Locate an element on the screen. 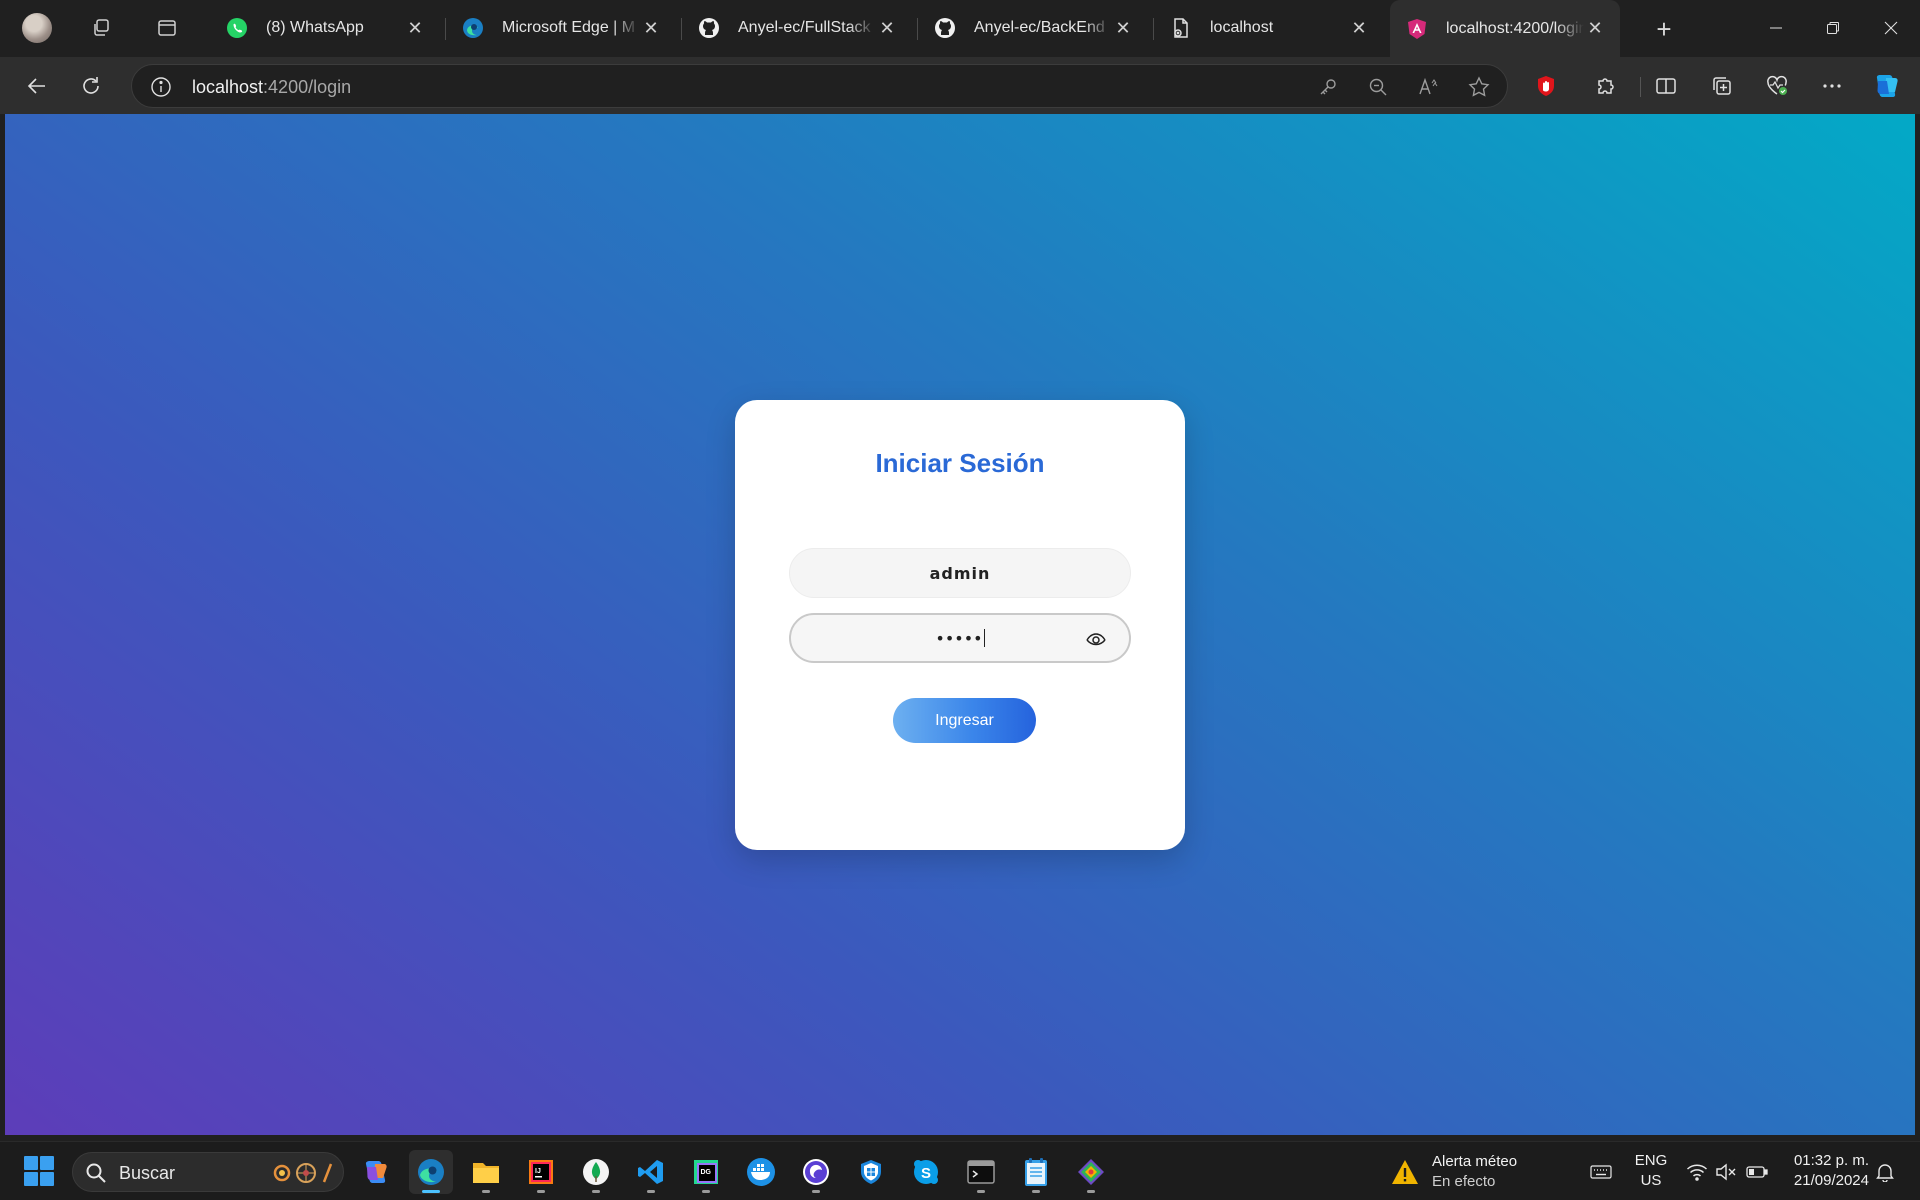  url-text: localhost:4200/login is located at coordinates (272, 87).